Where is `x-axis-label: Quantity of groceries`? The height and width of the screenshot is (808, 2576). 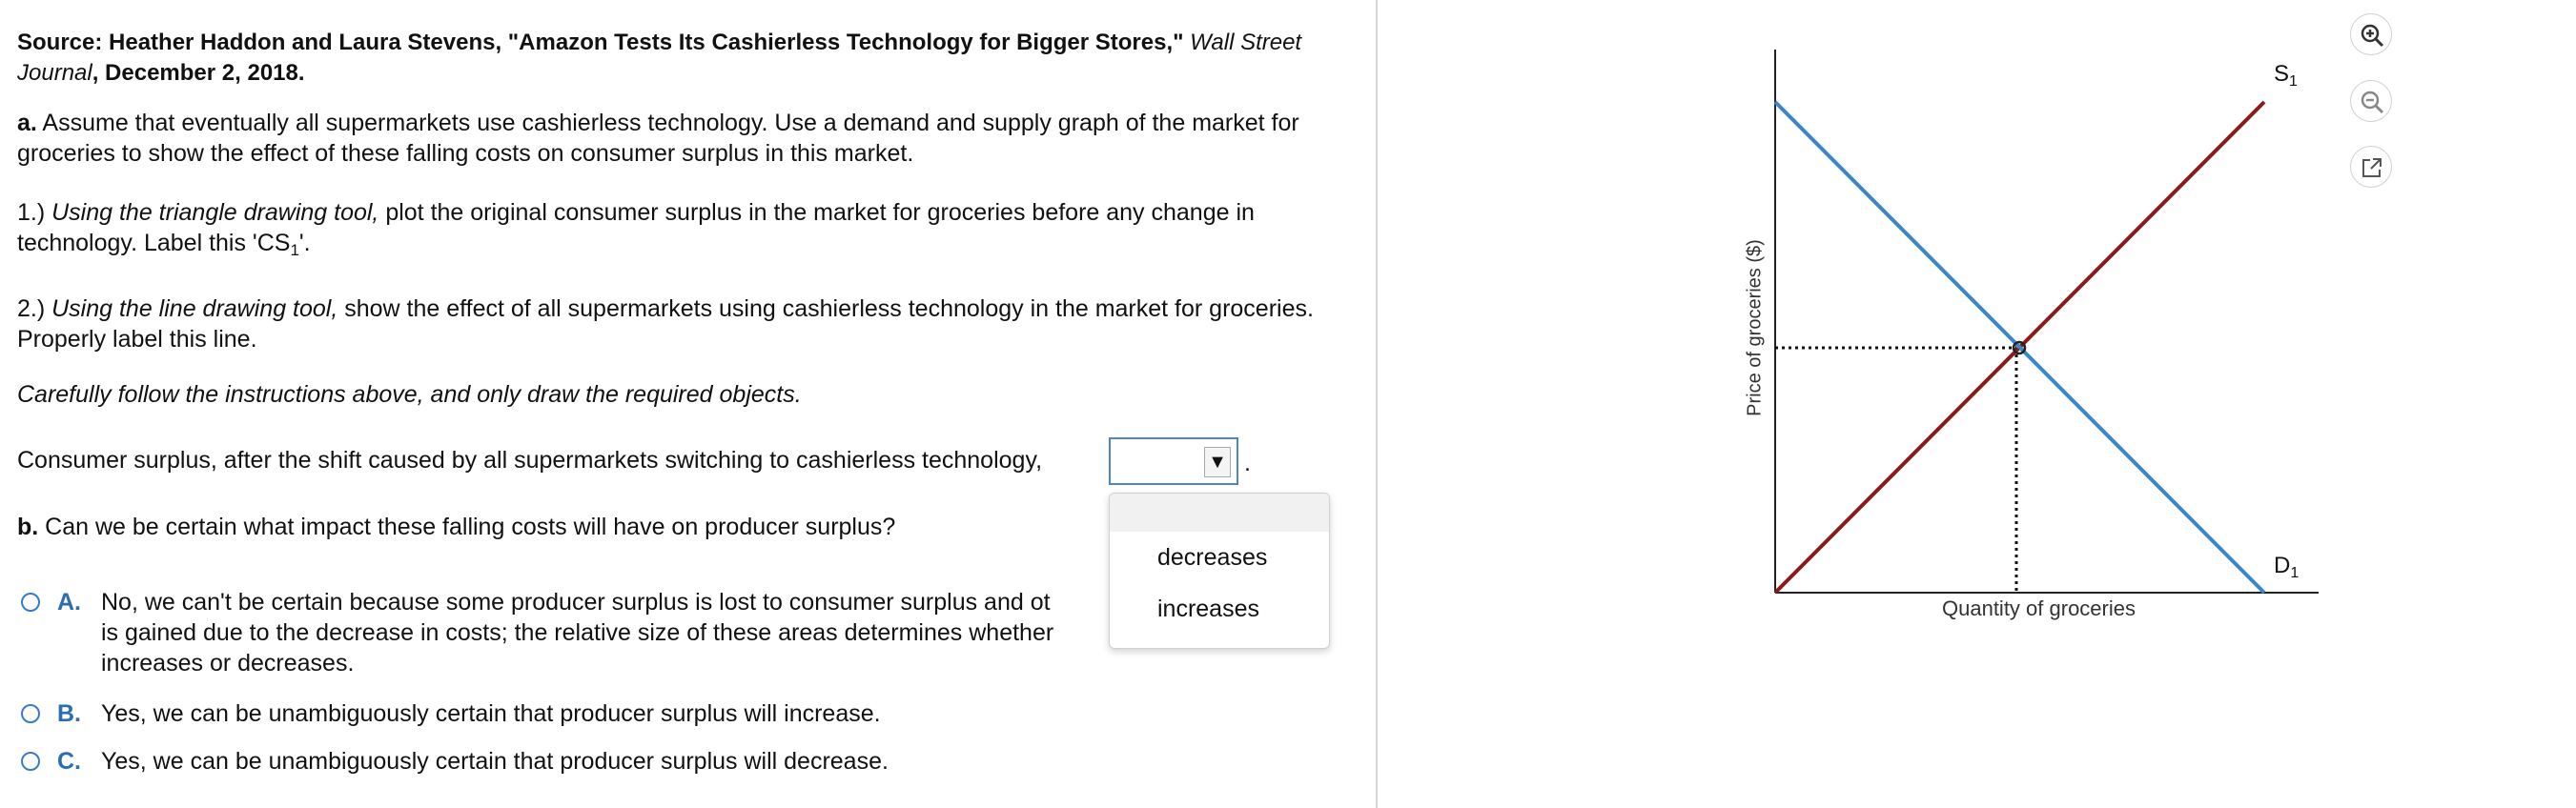 x-axis-label: Quantity of groceries is located at coordinates (2039, 608).